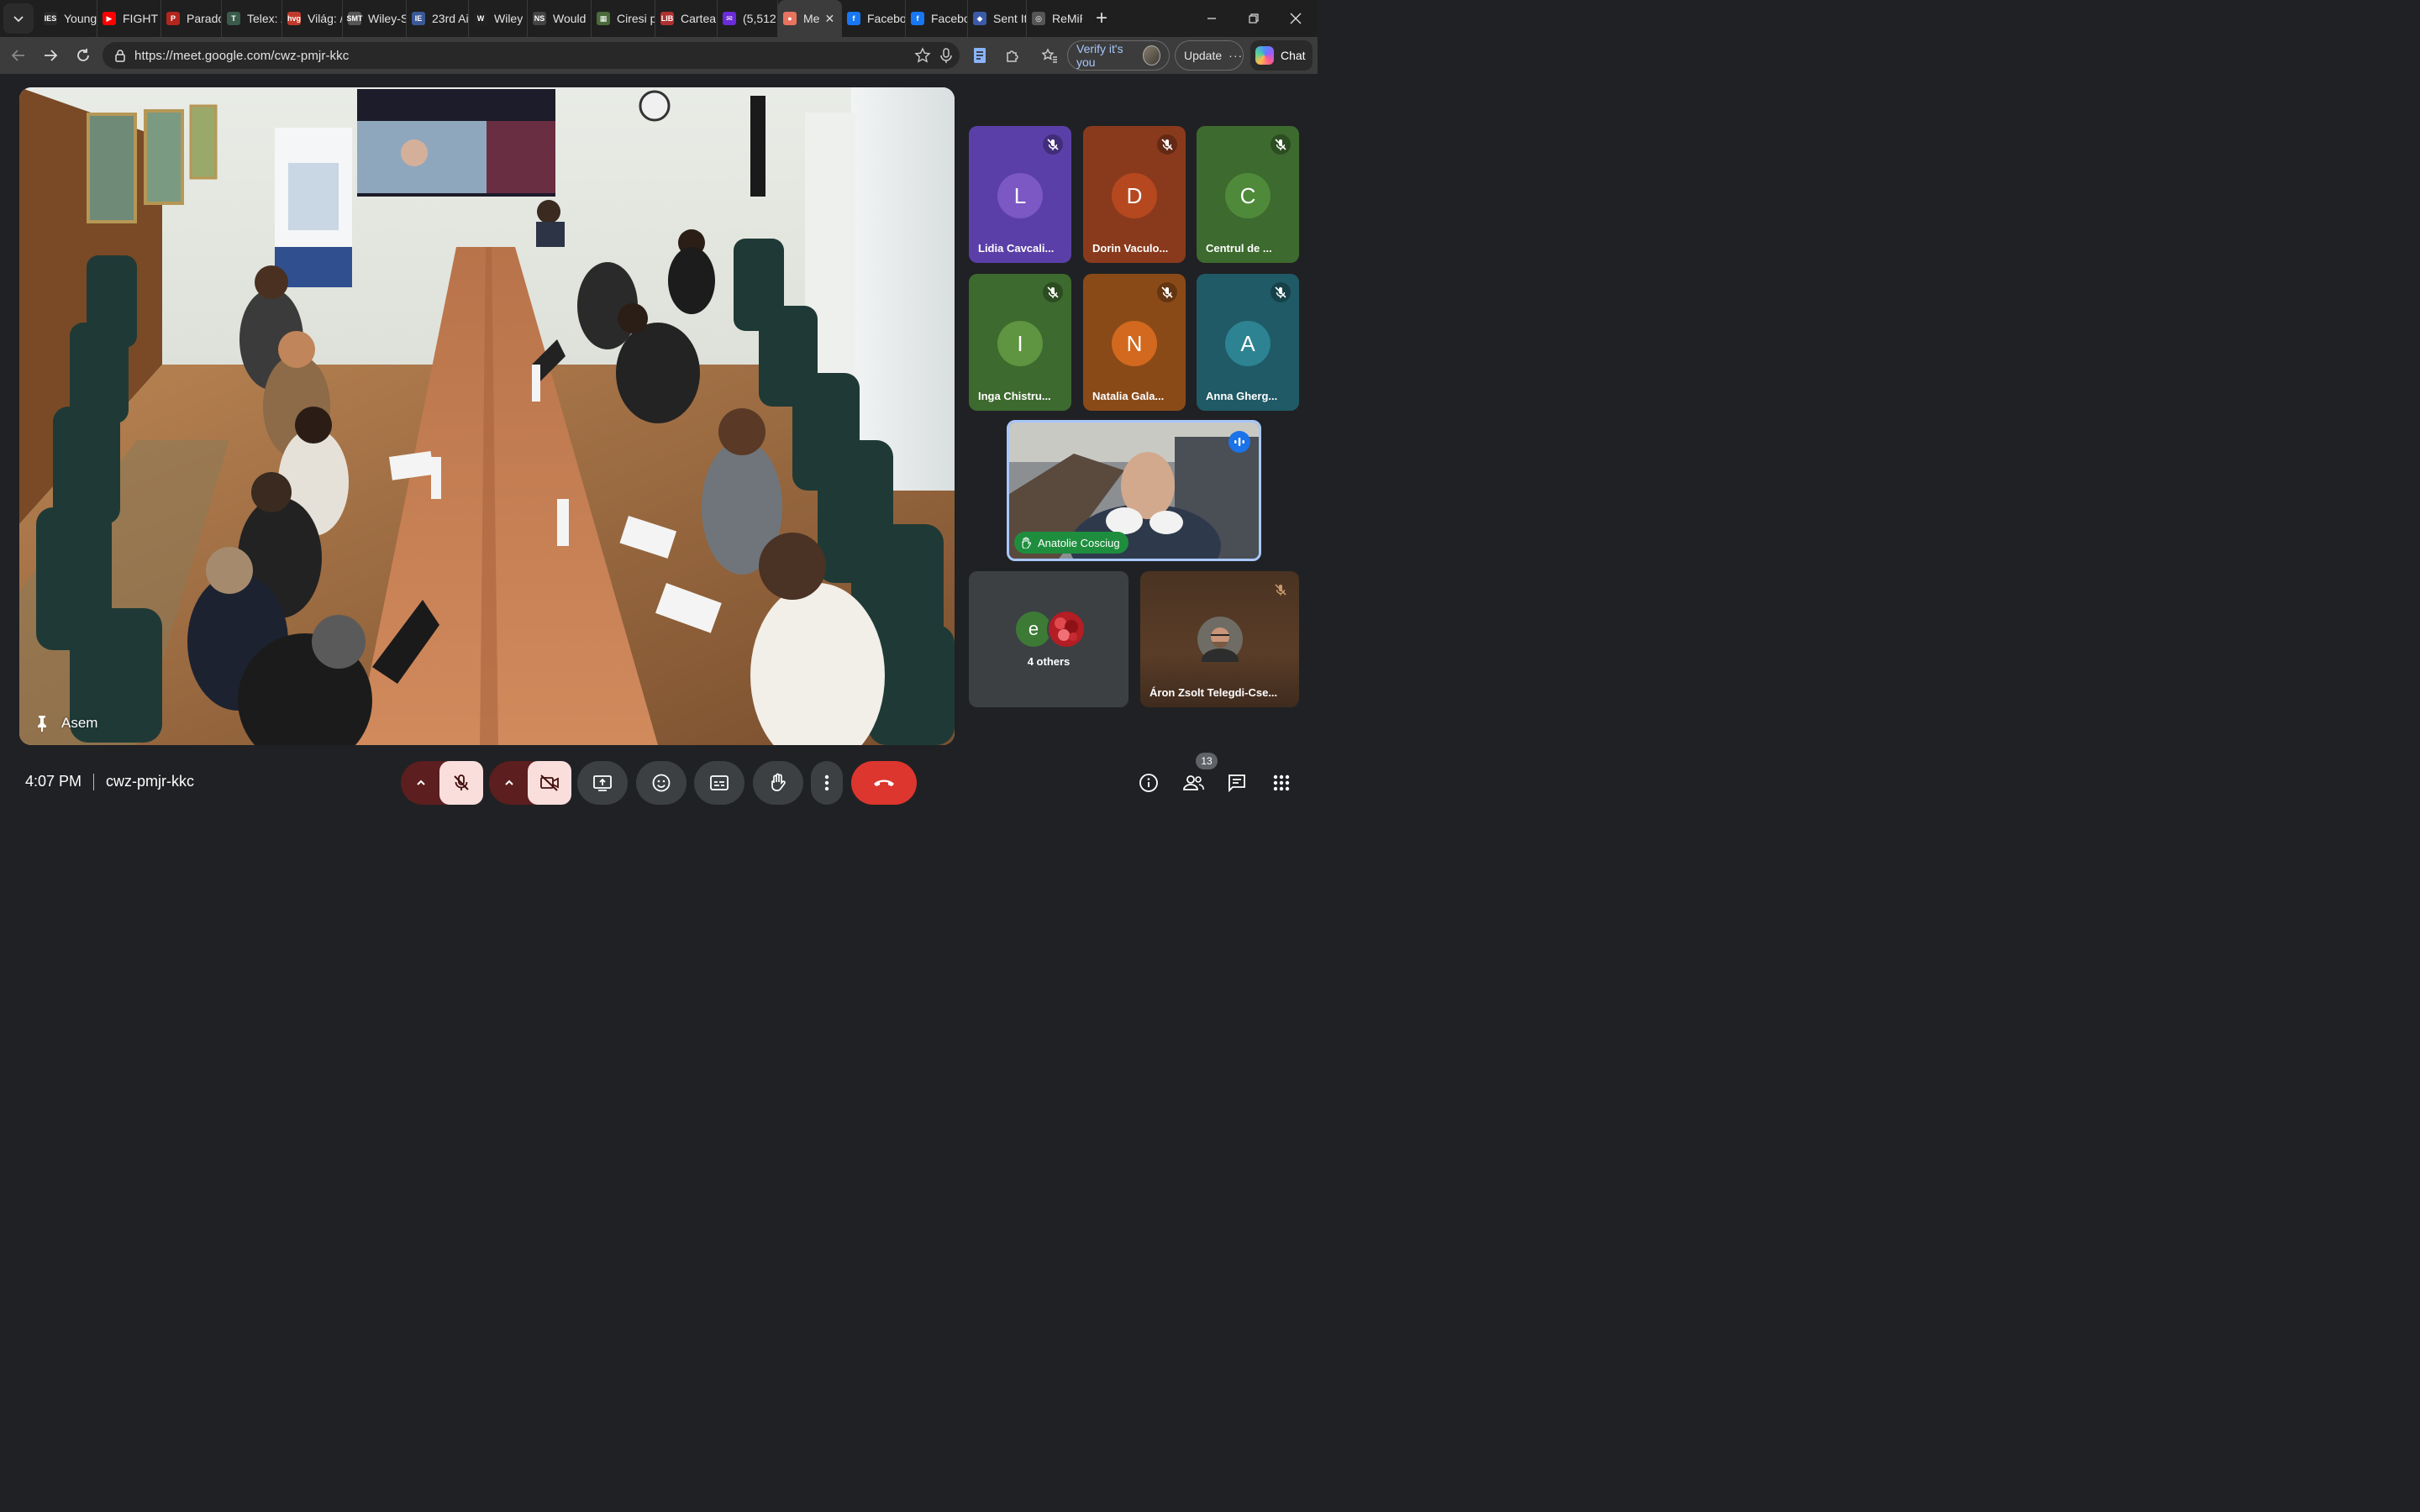  Describe the element at coordinates (946, 57) in the screenshot. I see `microphone-icon` at that location.